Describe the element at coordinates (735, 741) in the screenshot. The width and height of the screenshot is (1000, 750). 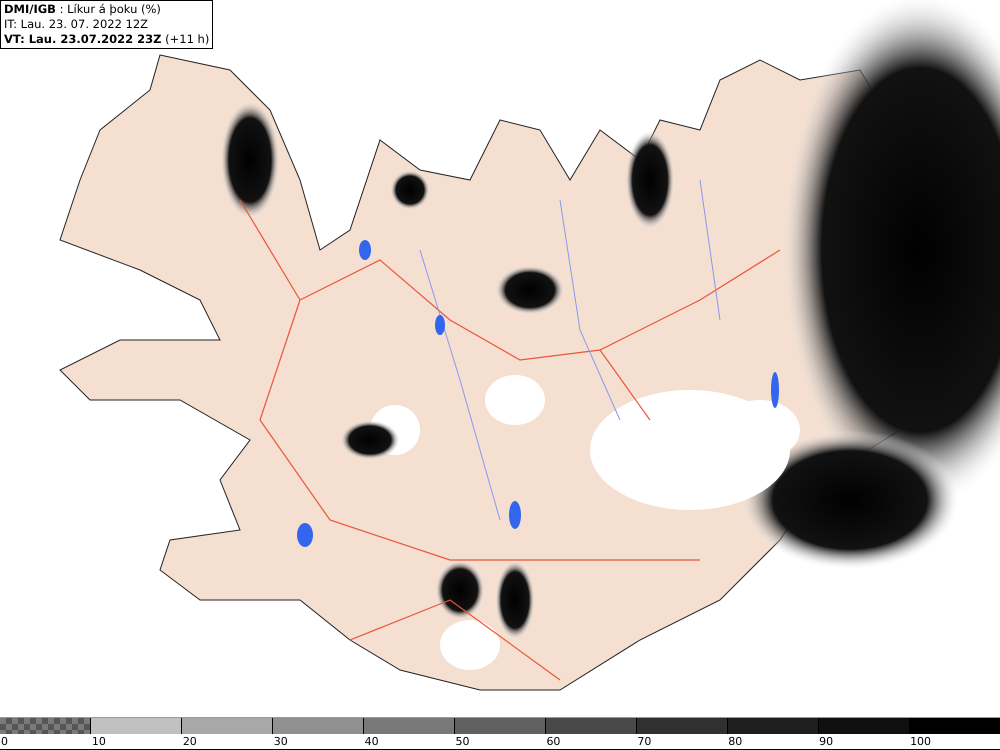
I see `scale-label: 80` at that location.